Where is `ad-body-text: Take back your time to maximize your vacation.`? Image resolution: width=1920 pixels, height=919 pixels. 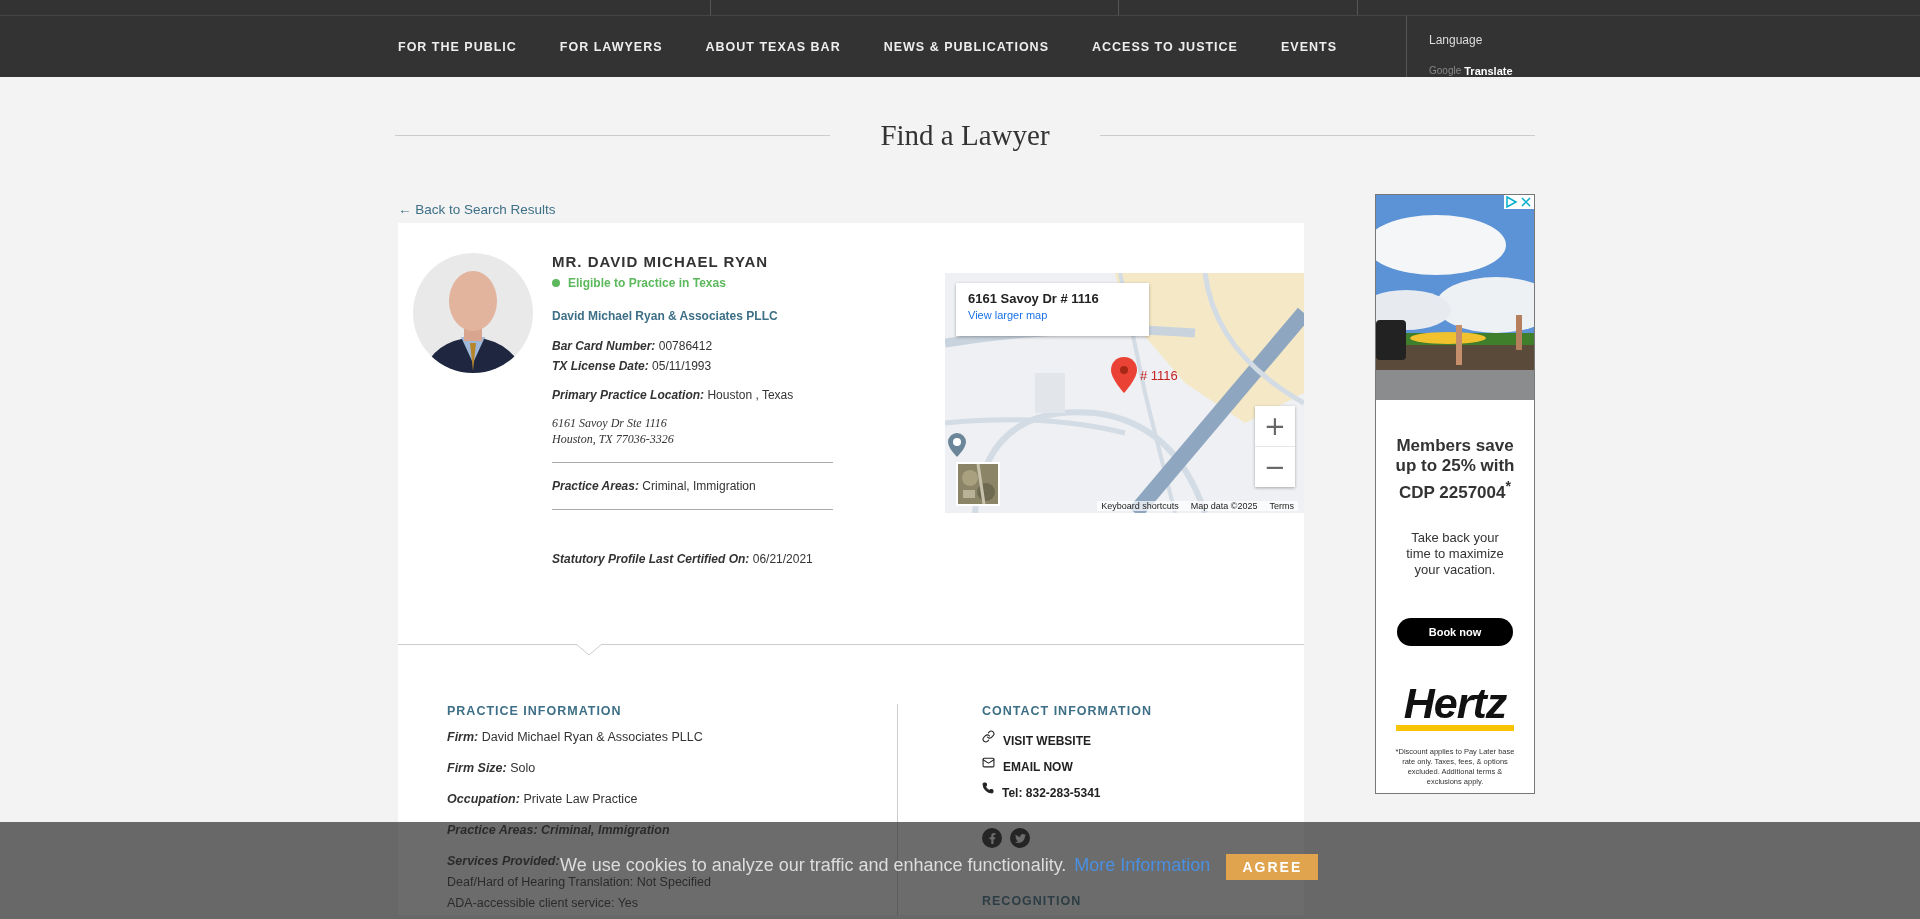 ad-body-text: Take back your time to maximize your vacation. is located at coordinates (1455, 553).